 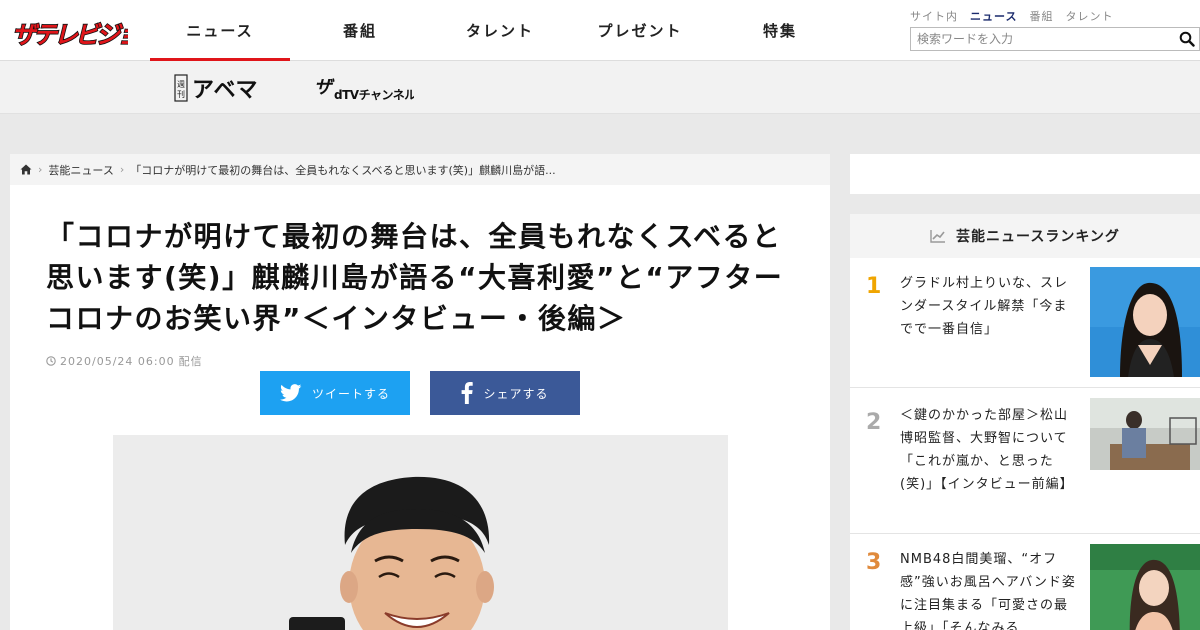 I want to click on dtv-channel-link: ザ dTVチャンネル, so click(x=364, y=87).